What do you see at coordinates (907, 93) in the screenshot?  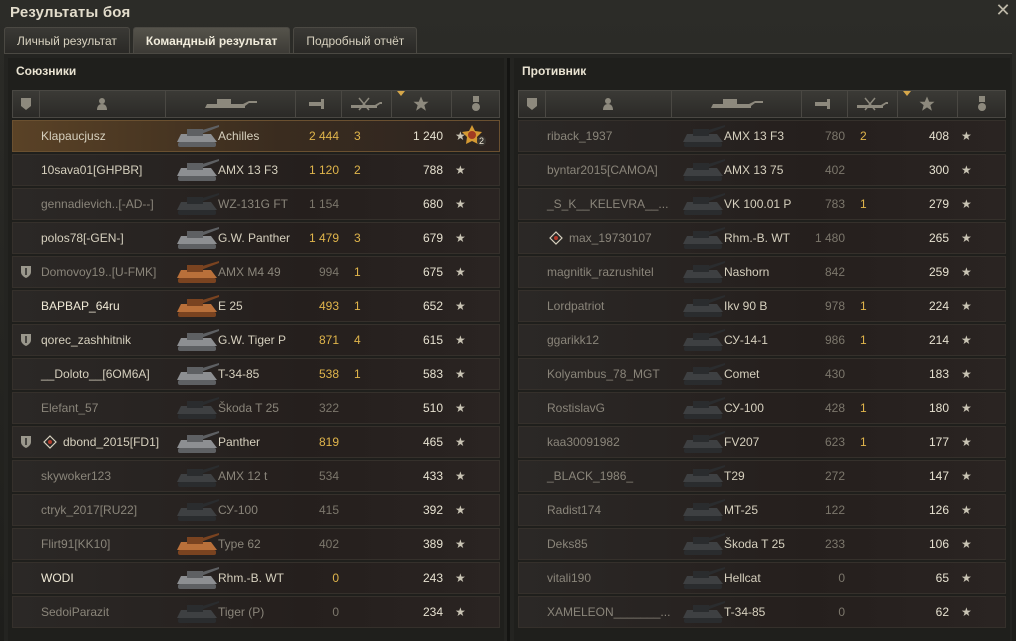 I see `enemies-sort-arrow-icon` at bounding box center [907, 93].